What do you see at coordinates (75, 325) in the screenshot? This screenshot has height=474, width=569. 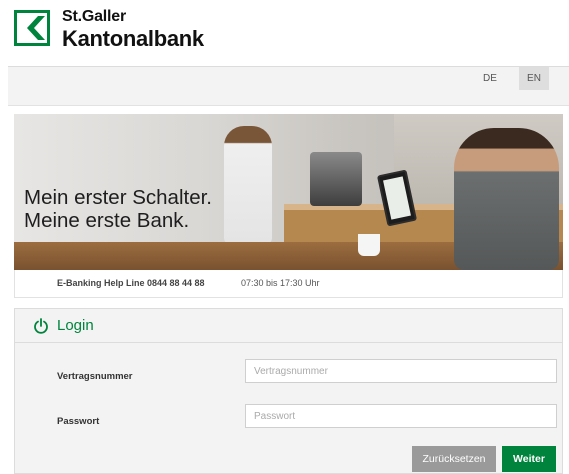 I see `login-title: Login` at bounding box center [75, 325].